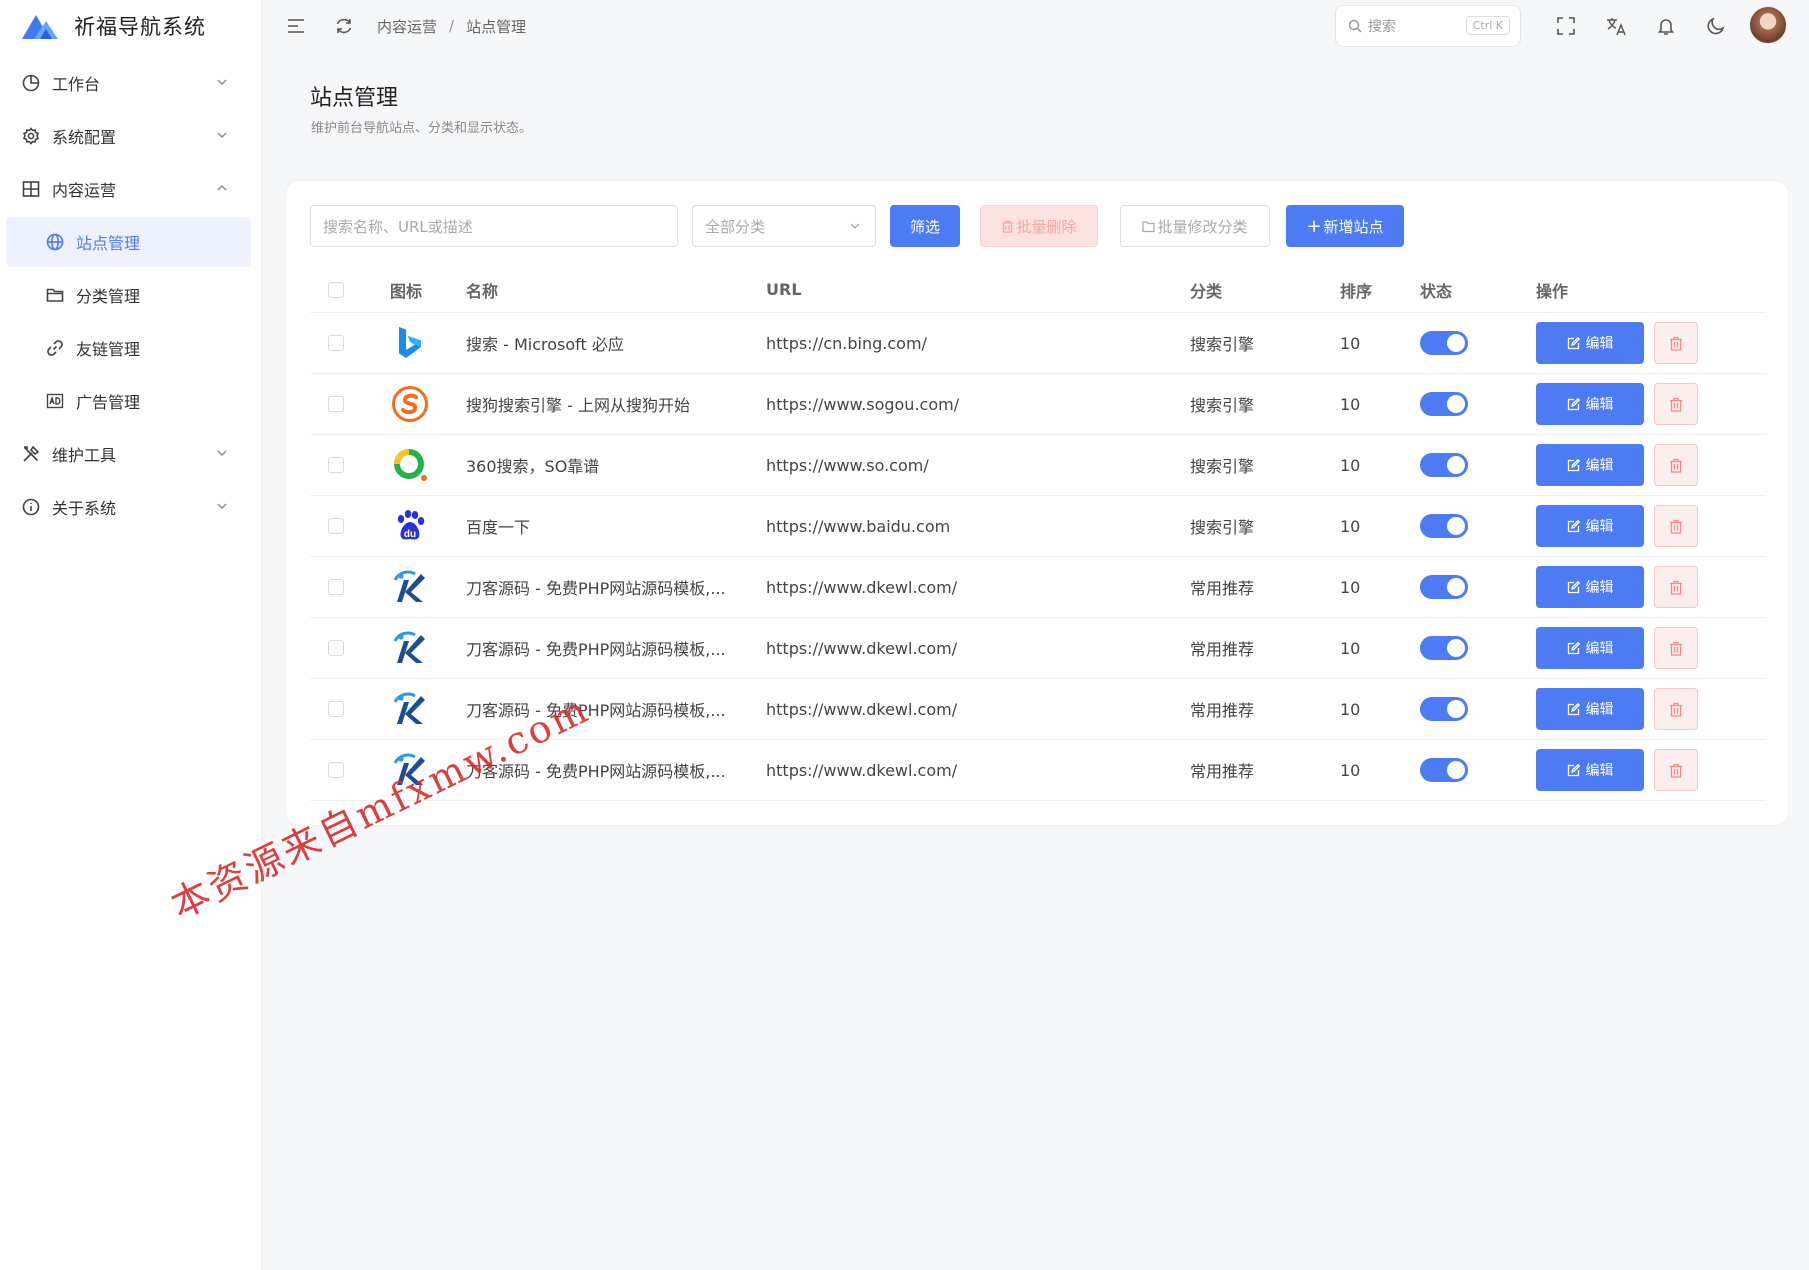 The width and height of the screenshot is (1809, 1270). What do you see at coordinates (84, 455) in the screenshot?
I see `sidebar-item-label: 维护工具` at bounding box center [84, 455].